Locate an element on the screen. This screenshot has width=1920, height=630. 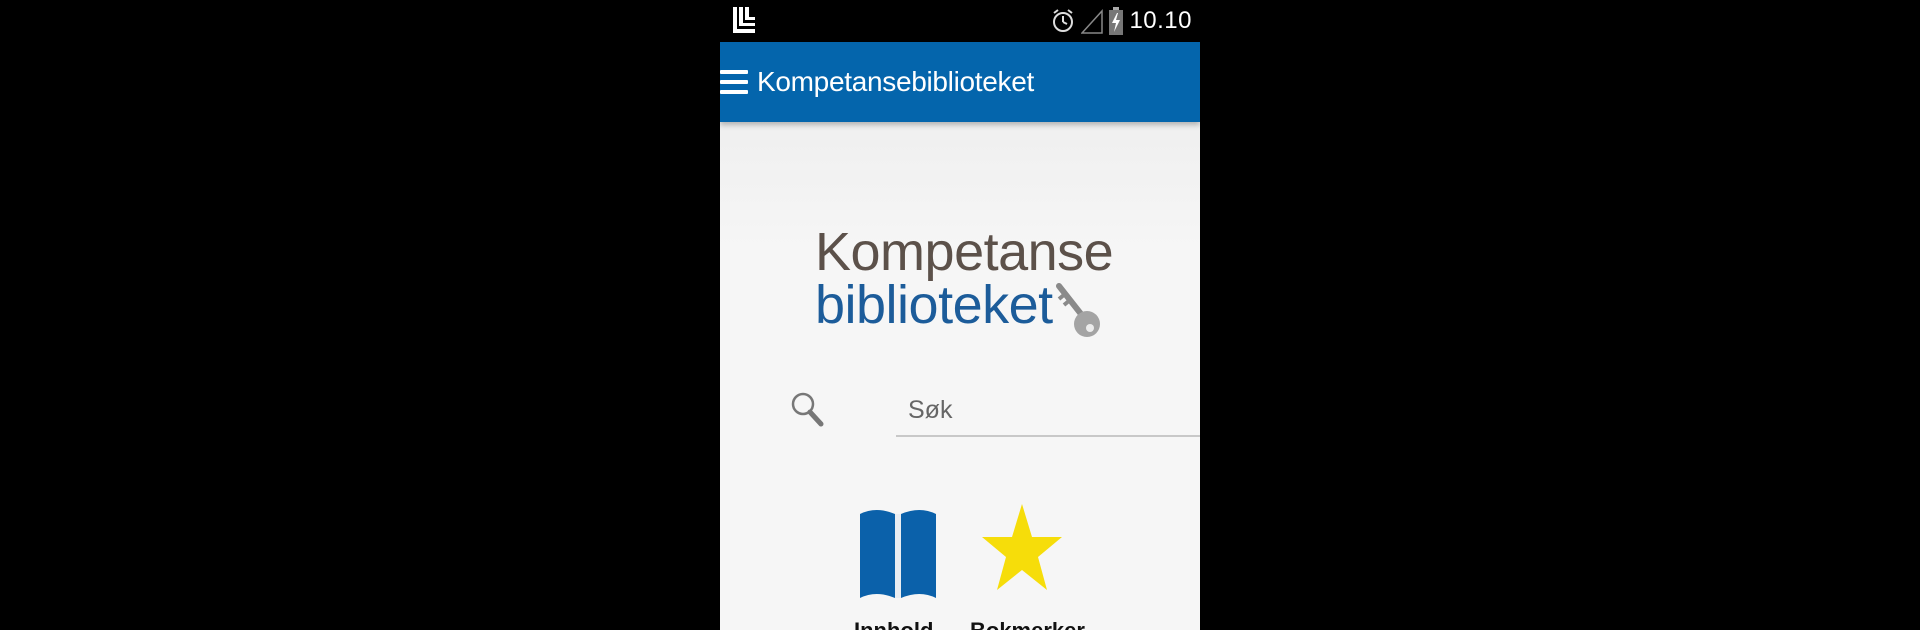
search-bar is located at coordinates (995, 412).